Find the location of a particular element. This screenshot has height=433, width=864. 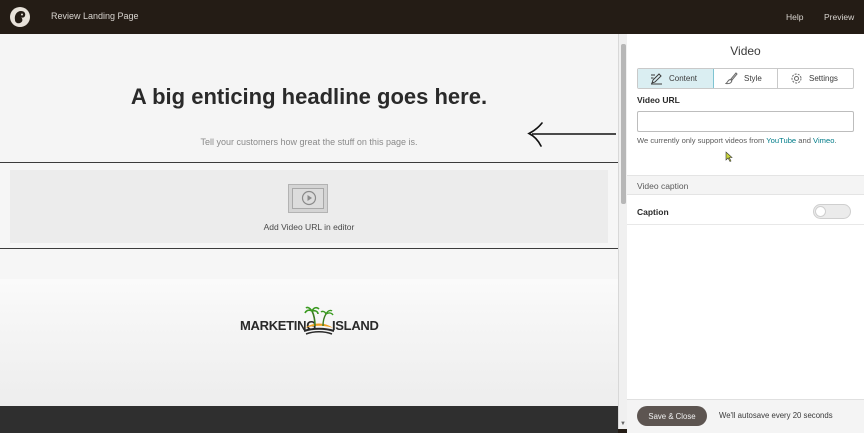

top-bar: Review Landing Page Help Preview is located at coordinates (432, 17).